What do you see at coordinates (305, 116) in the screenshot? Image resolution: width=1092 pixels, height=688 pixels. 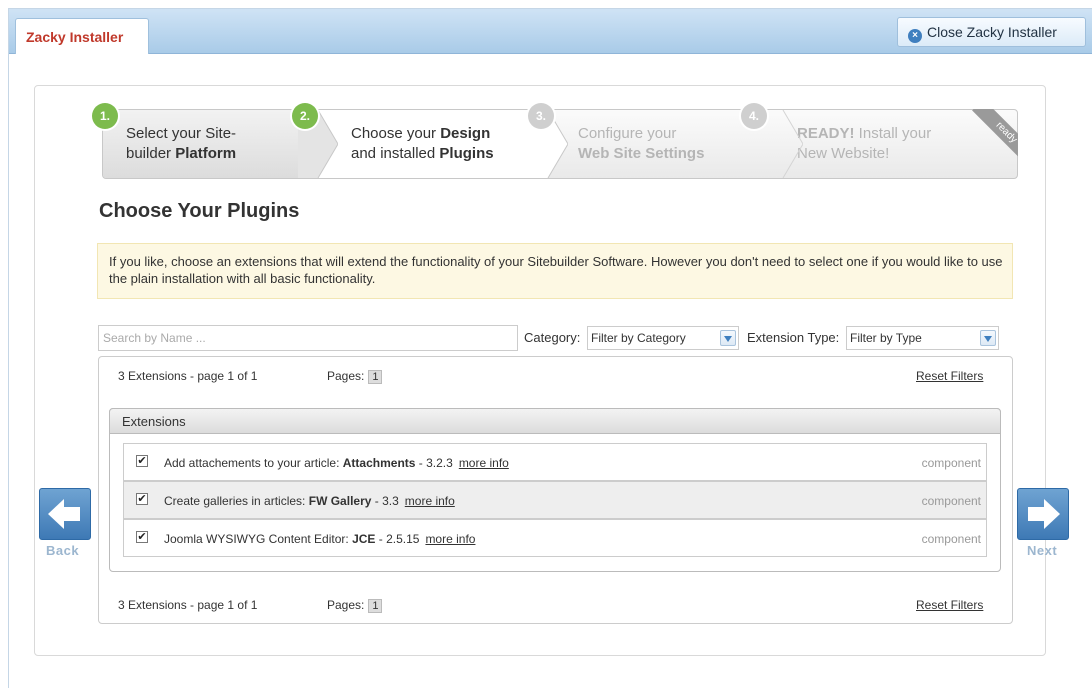 I see `step-2-badge: 2.` at bounding box center [305, 116].